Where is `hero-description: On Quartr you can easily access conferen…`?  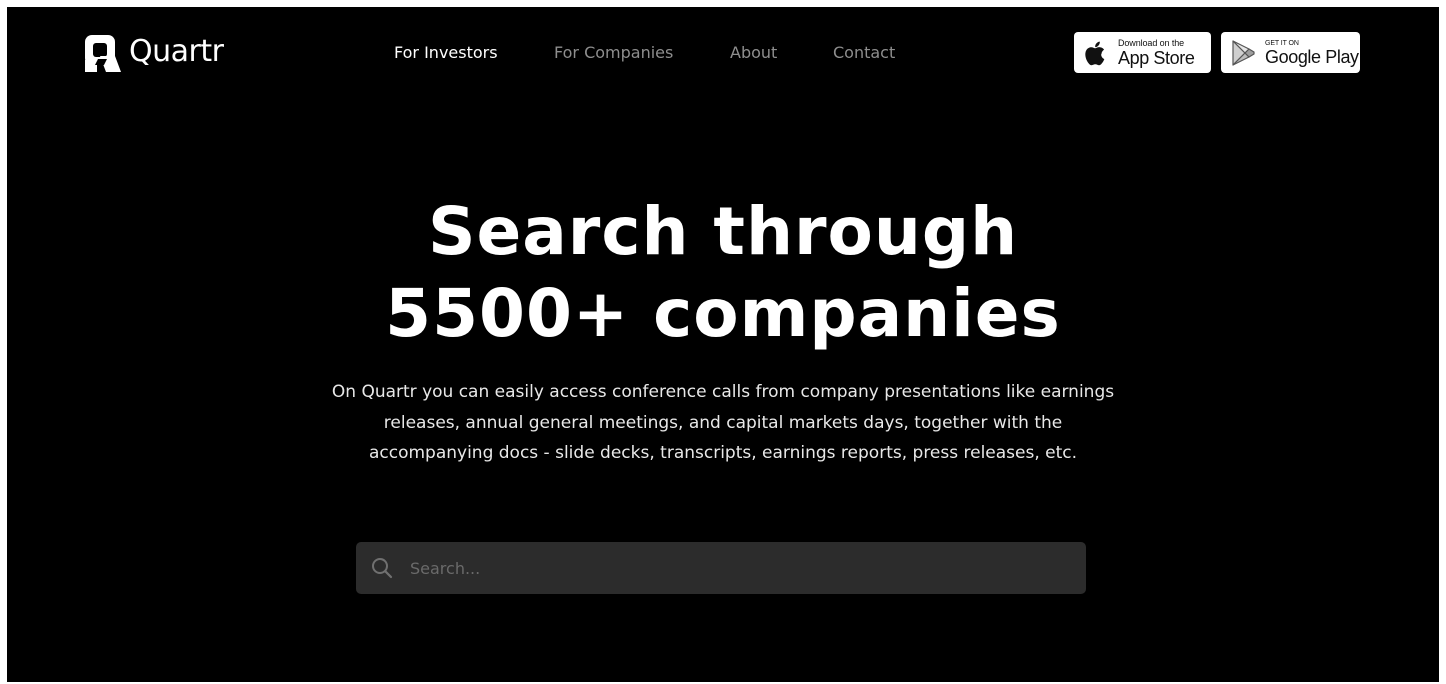 hero-description: On Quartr you can easily access conferen… is located at coordinates (723, 422).